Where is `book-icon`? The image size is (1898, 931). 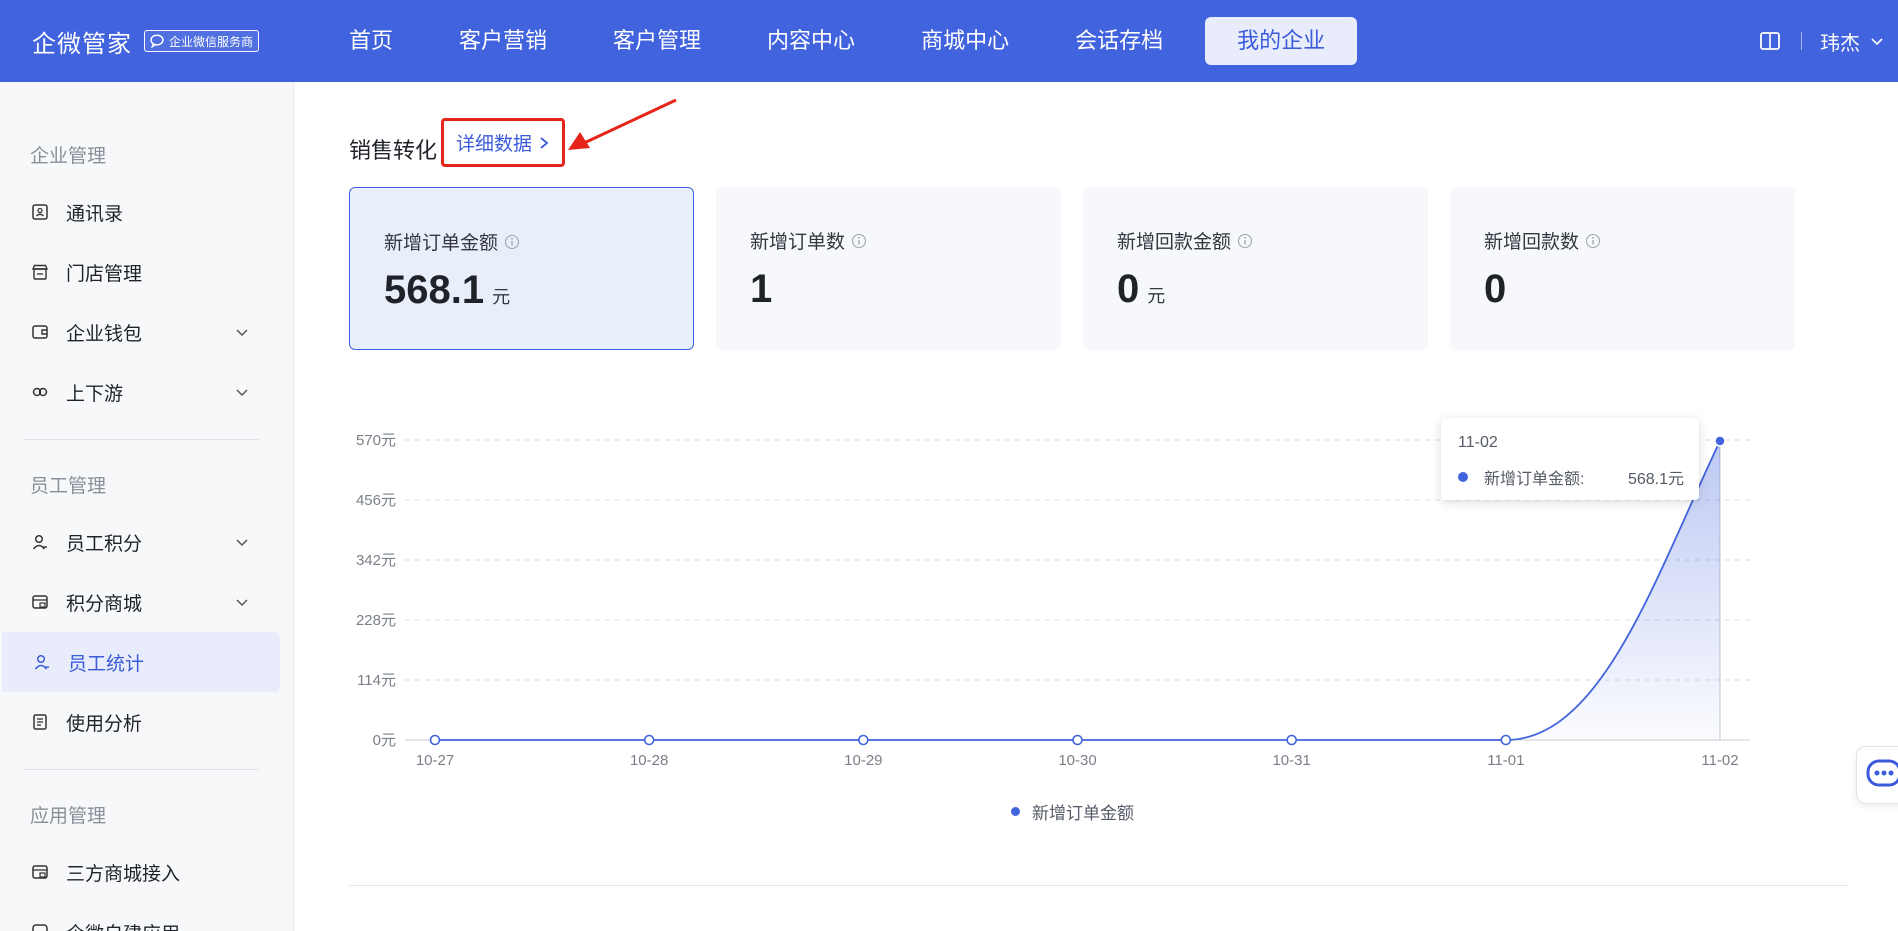
book-icon is located at coordinates (1770, 41).